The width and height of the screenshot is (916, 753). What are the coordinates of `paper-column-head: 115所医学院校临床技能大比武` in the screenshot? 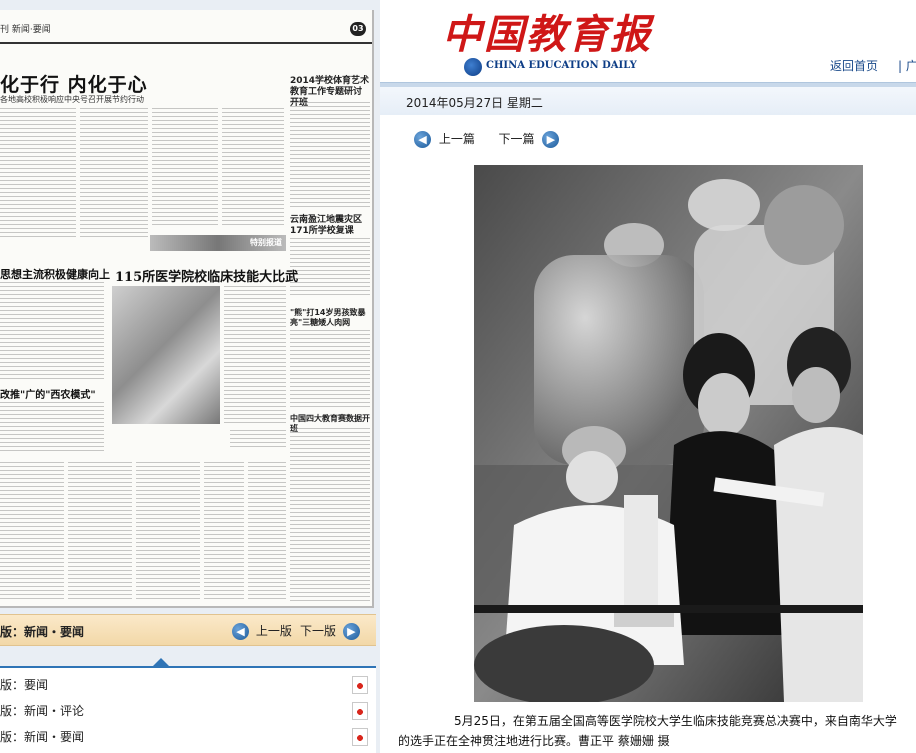 It's located at (207, 277).